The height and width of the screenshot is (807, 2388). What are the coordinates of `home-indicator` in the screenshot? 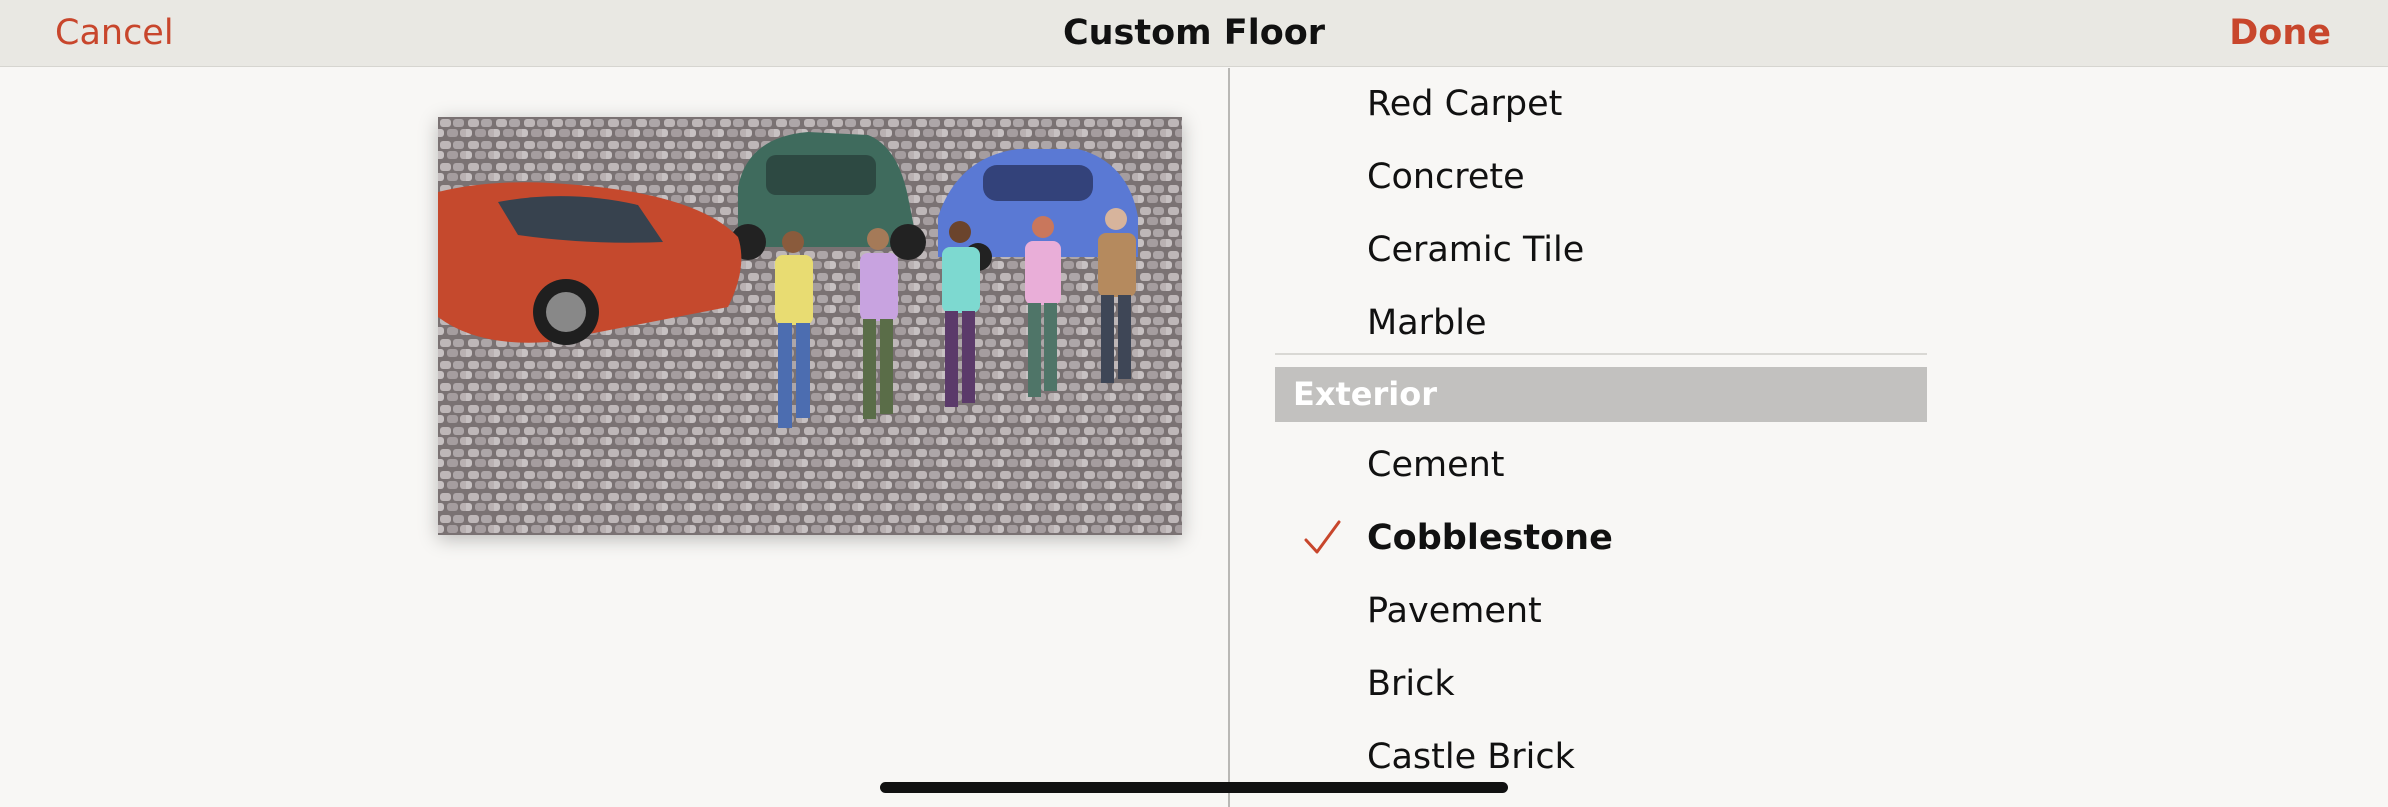 It's located at (1194, 787).